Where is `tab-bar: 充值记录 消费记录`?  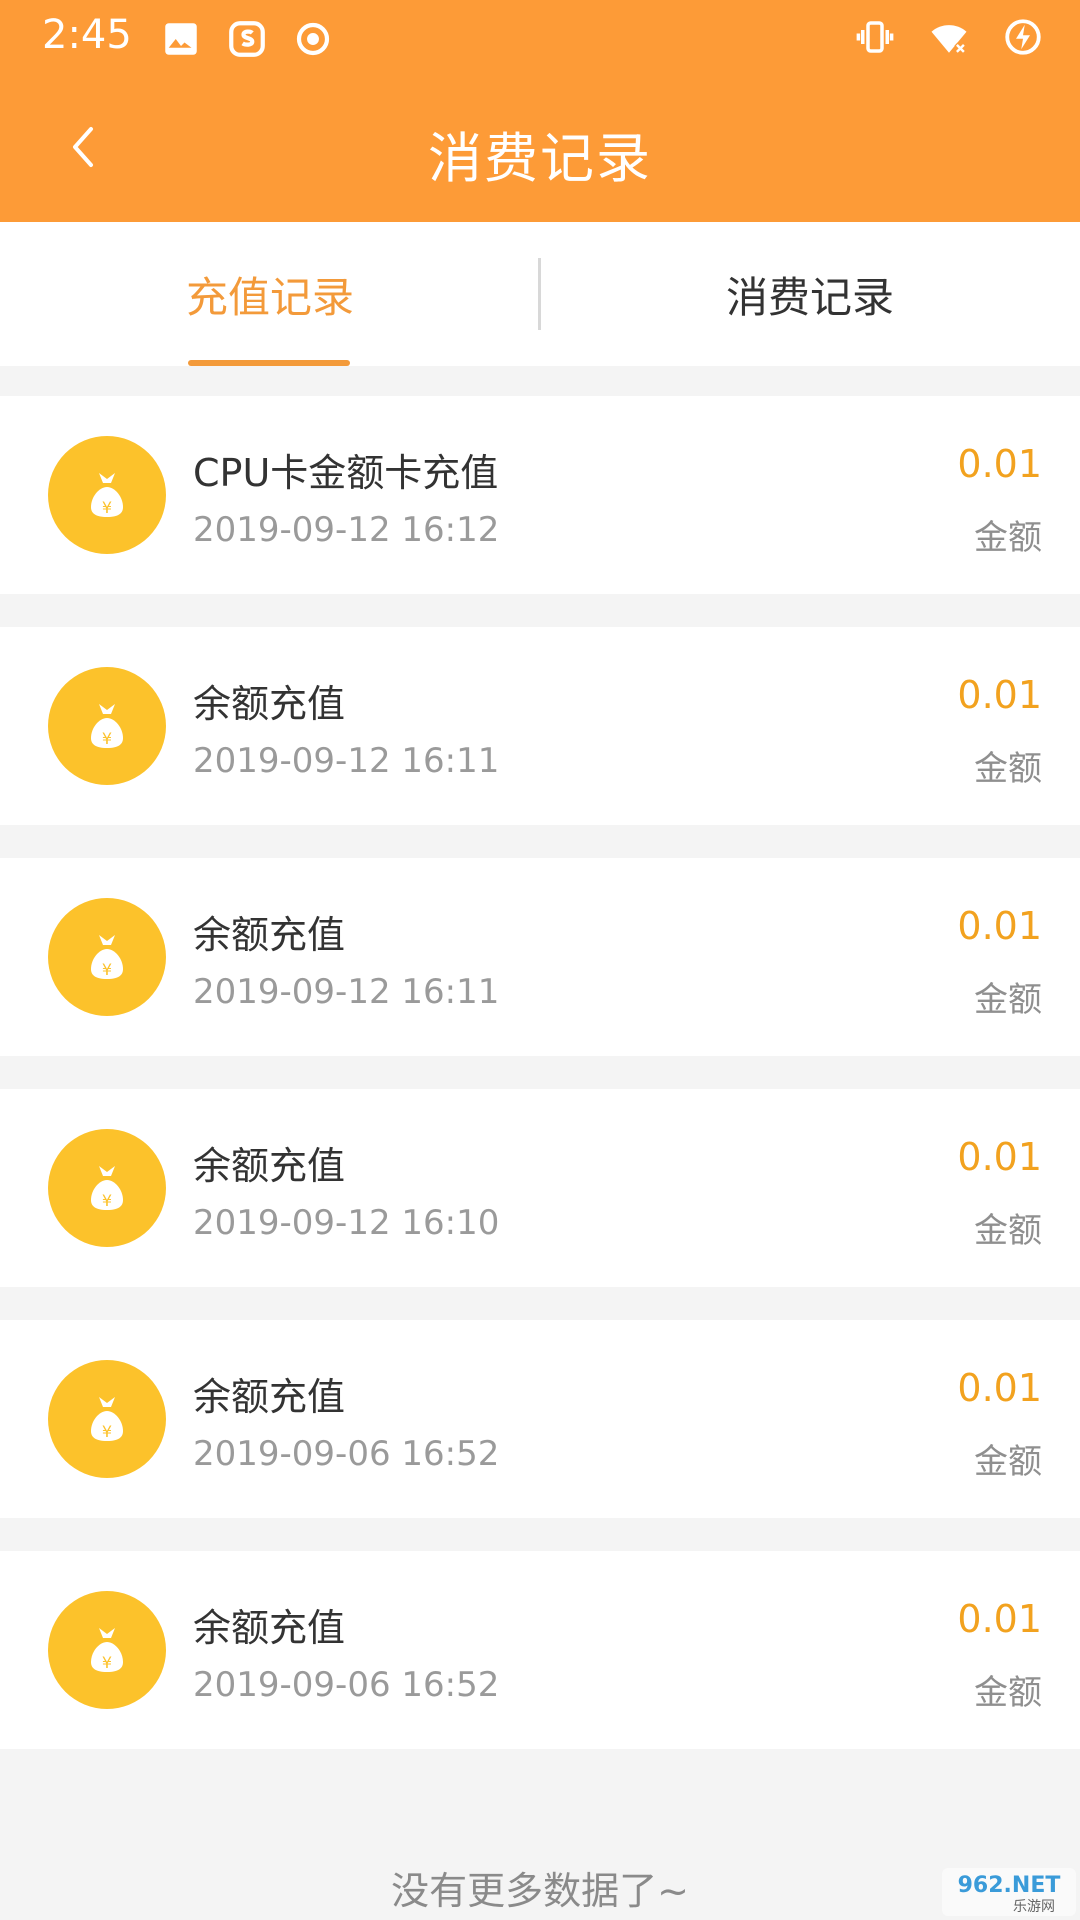 tab-bar: 充值记录 消费记录 is located at coordinates (540, 294).